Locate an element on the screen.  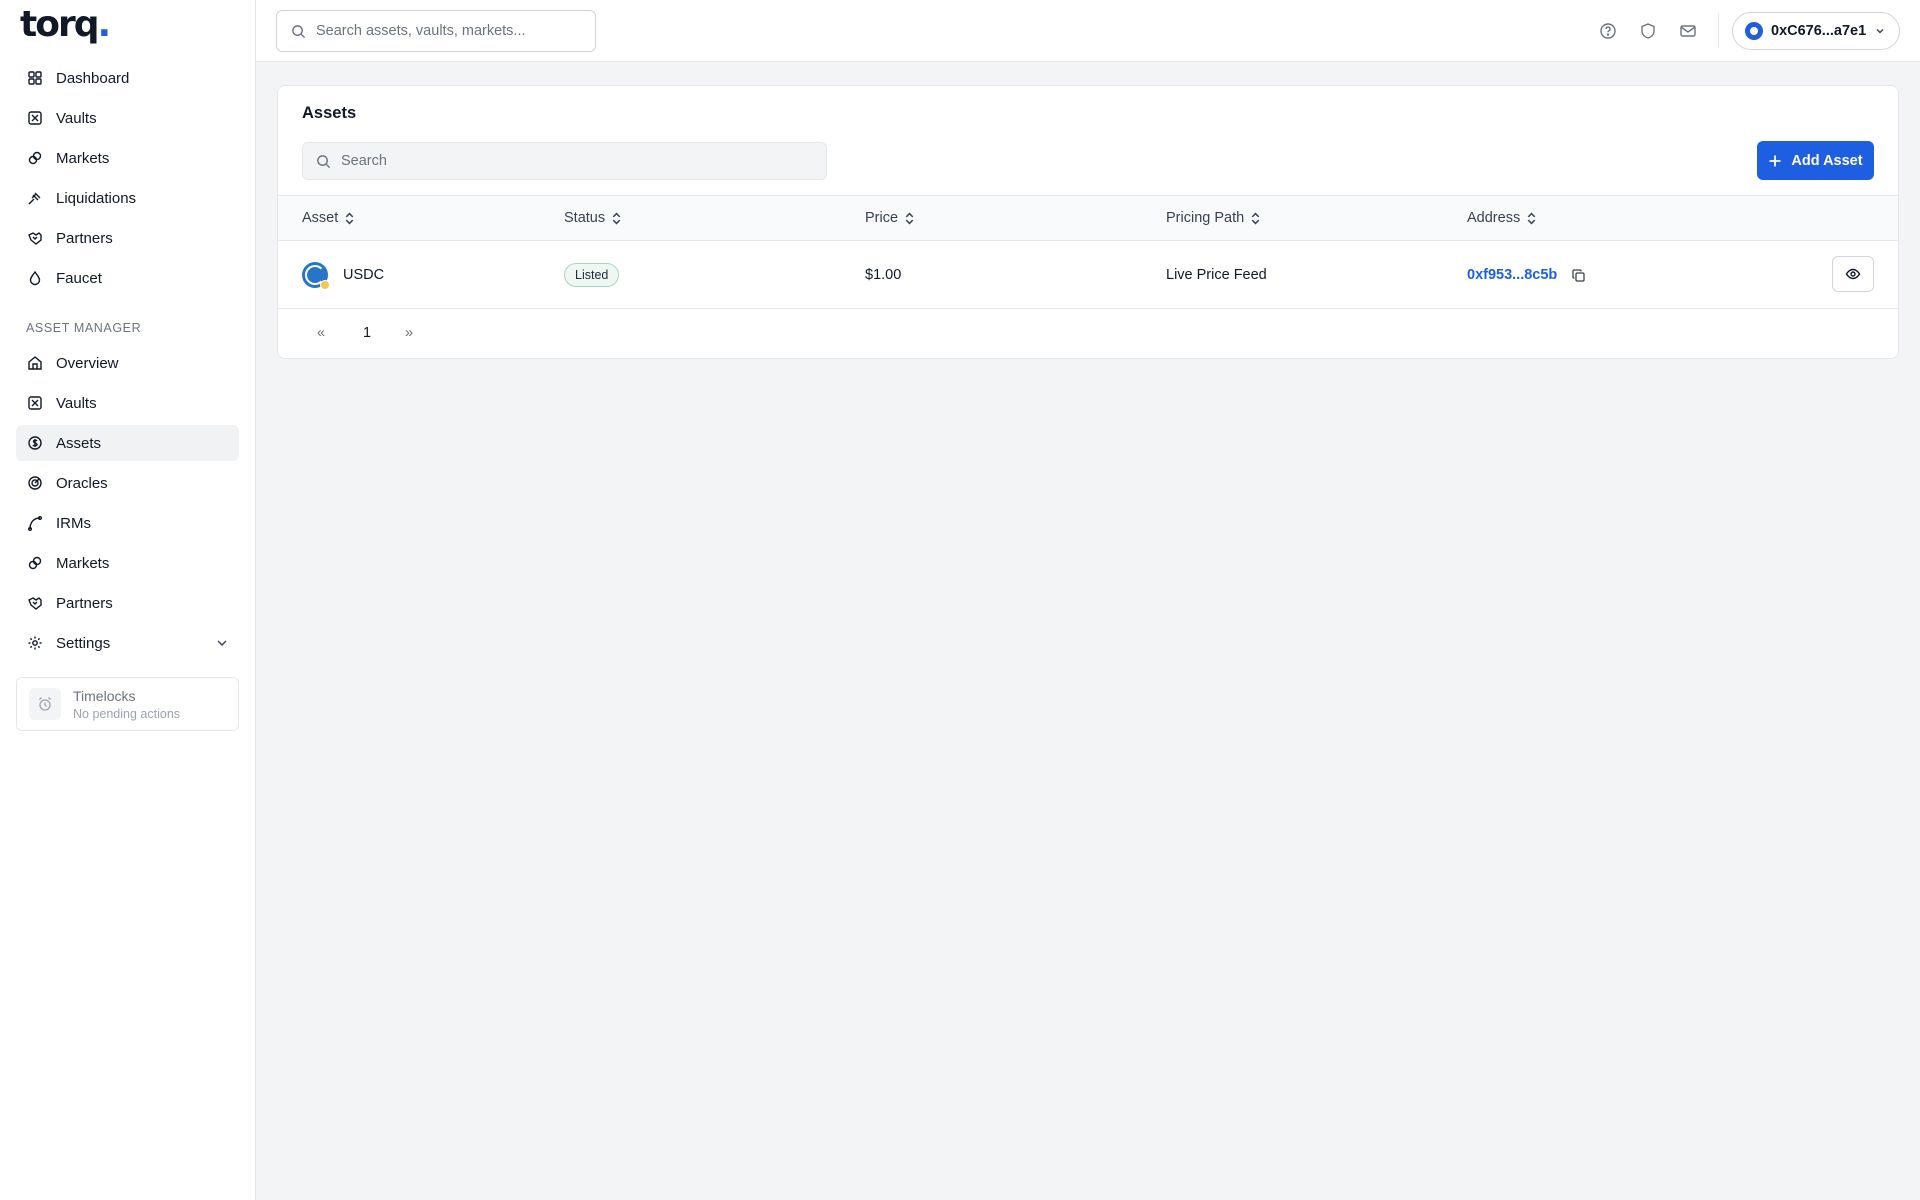
column-header-pricing-path: Pricing Path is located at coordinates (1214, 218).